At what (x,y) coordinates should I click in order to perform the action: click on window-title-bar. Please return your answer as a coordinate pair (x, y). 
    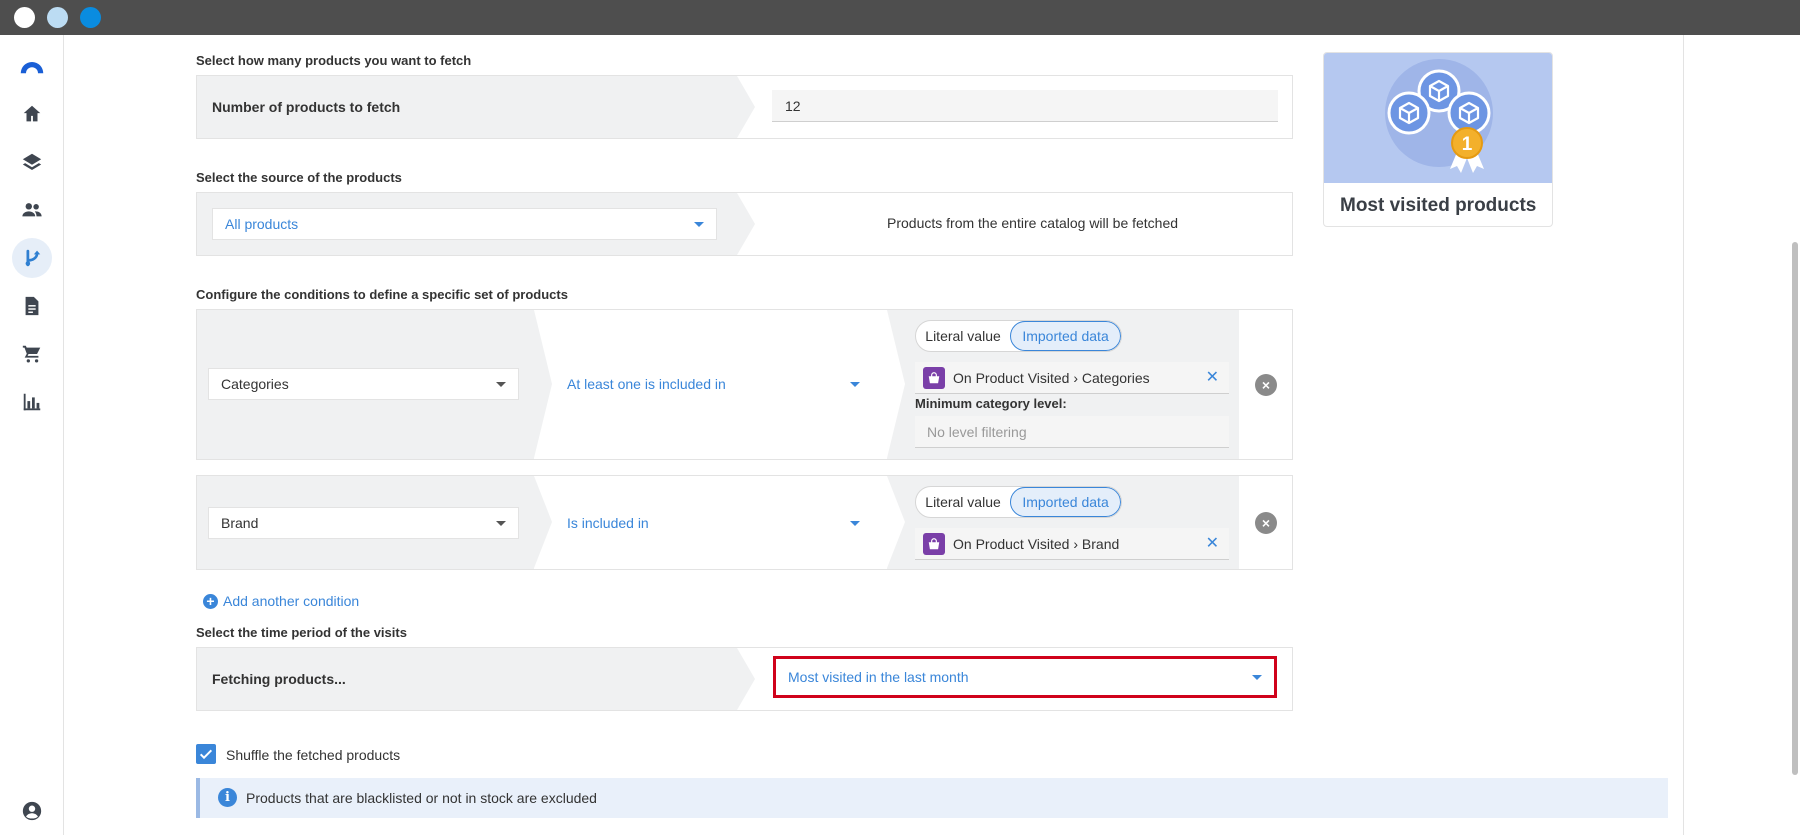
    Looking at the image, I should click on (900, 17).